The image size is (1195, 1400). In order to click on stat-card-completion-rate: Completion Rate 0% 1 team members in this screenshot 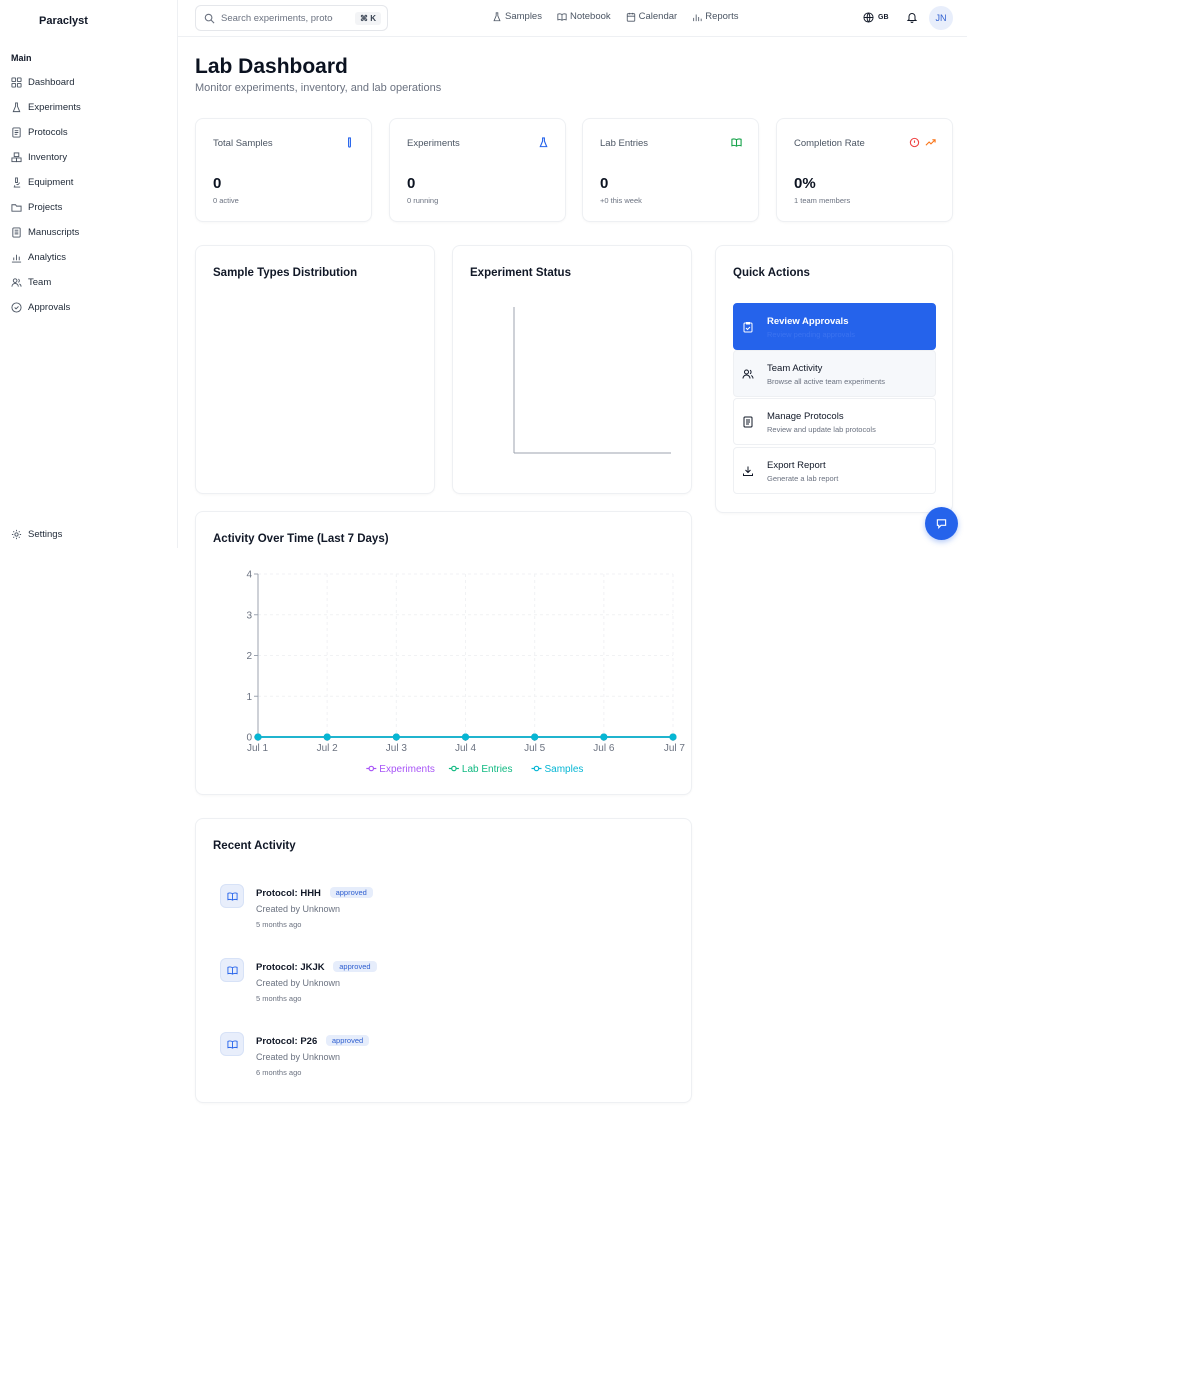, I will do `click(864, 170)`.